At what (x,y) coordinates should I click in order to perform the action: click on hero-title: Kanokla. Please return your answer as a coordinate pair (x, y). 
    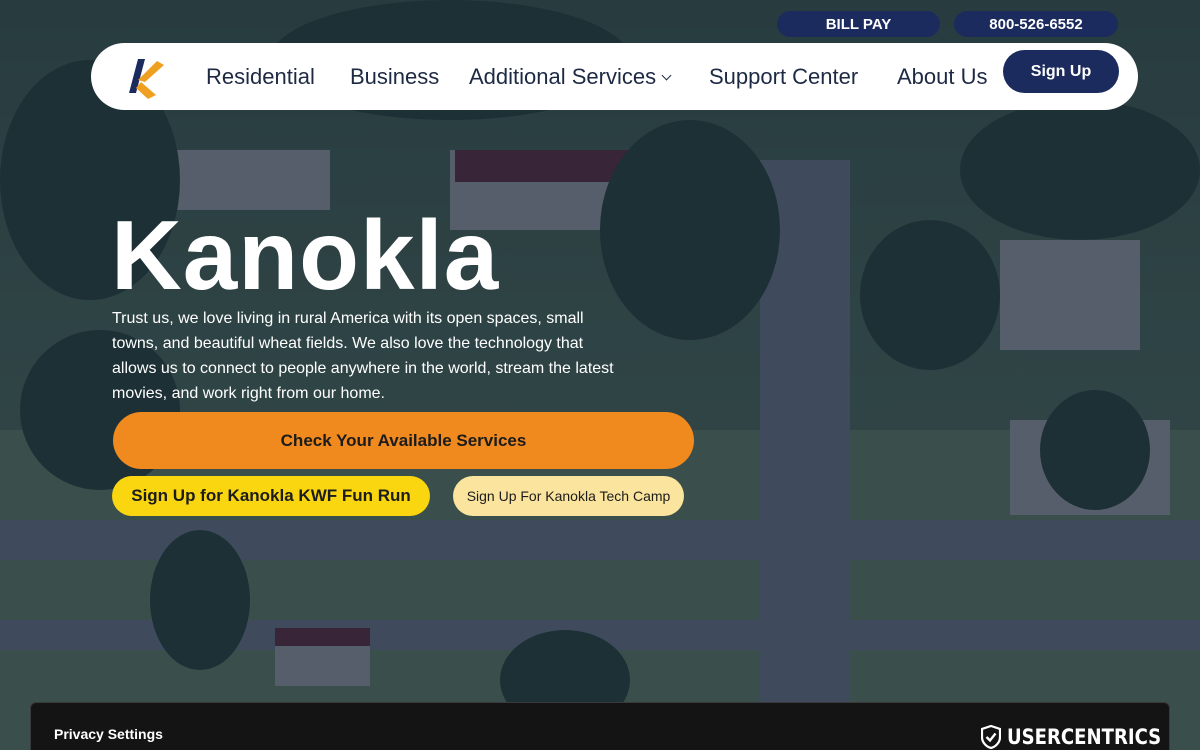
    Looking at the image, I should click on (305, 255).